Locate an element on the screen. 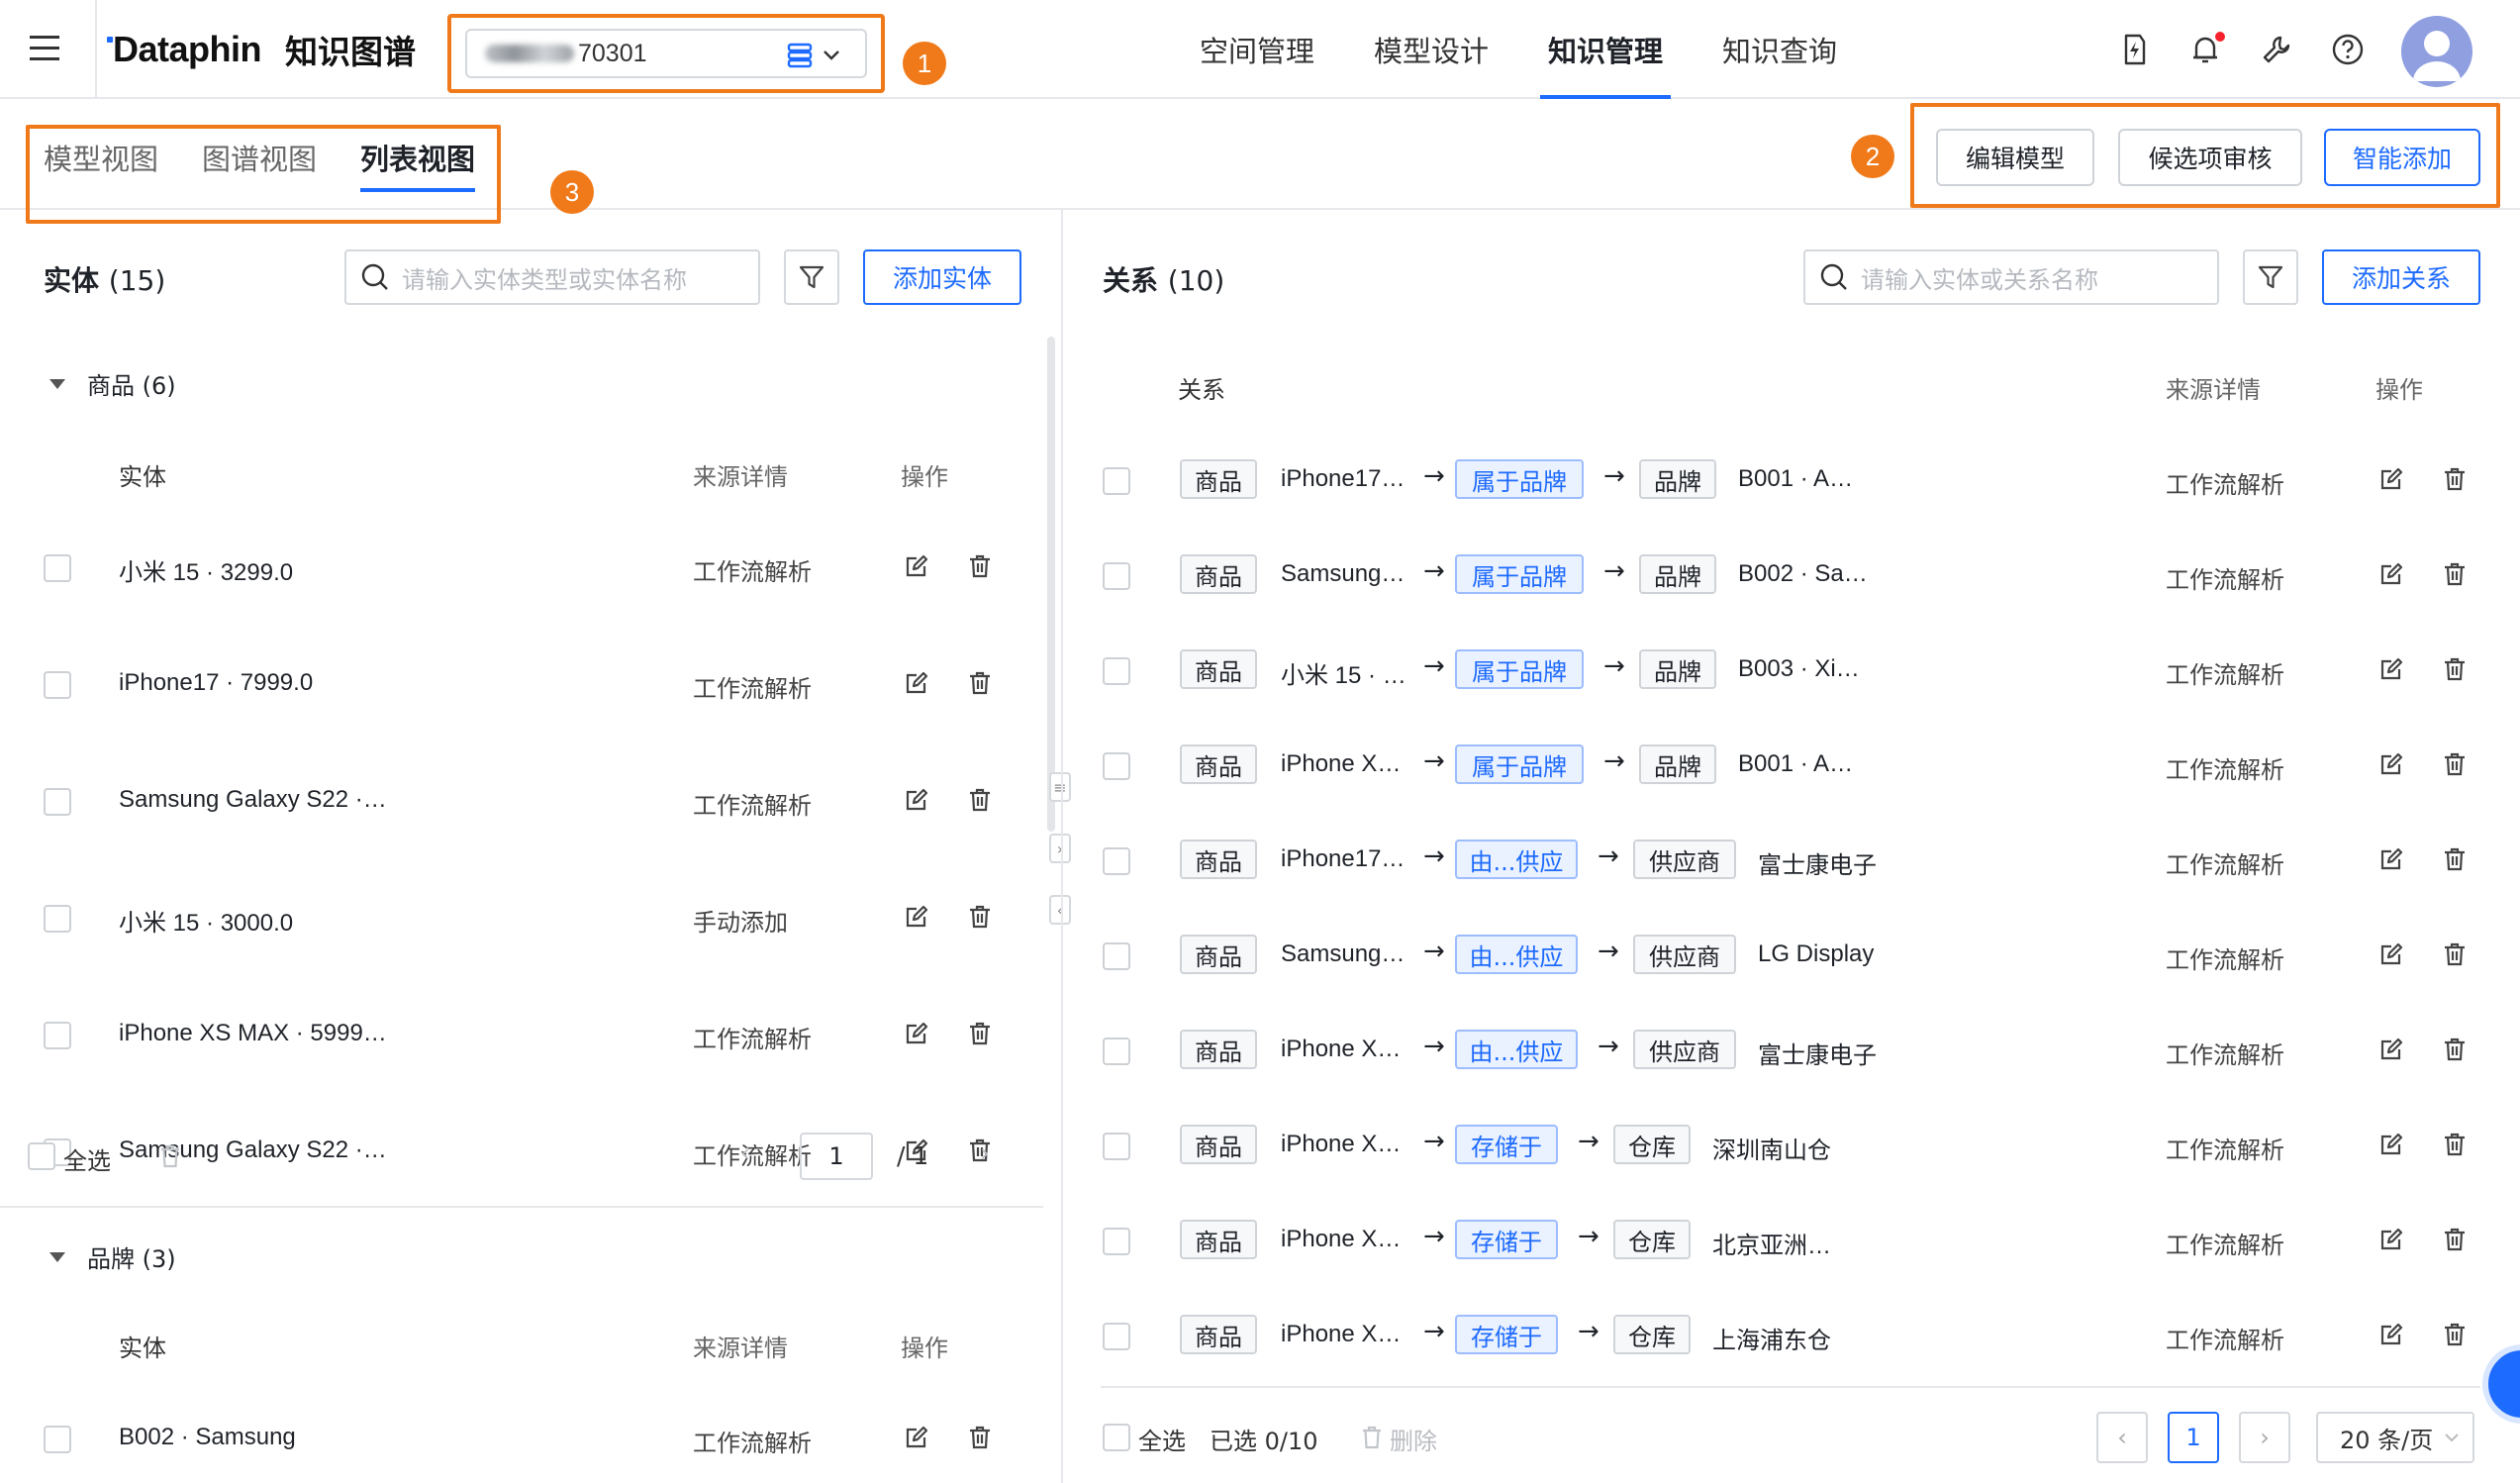 The image size is (2520, 1483). tab-graph-view: 图谱视图 is located at coordinates (259, 158).